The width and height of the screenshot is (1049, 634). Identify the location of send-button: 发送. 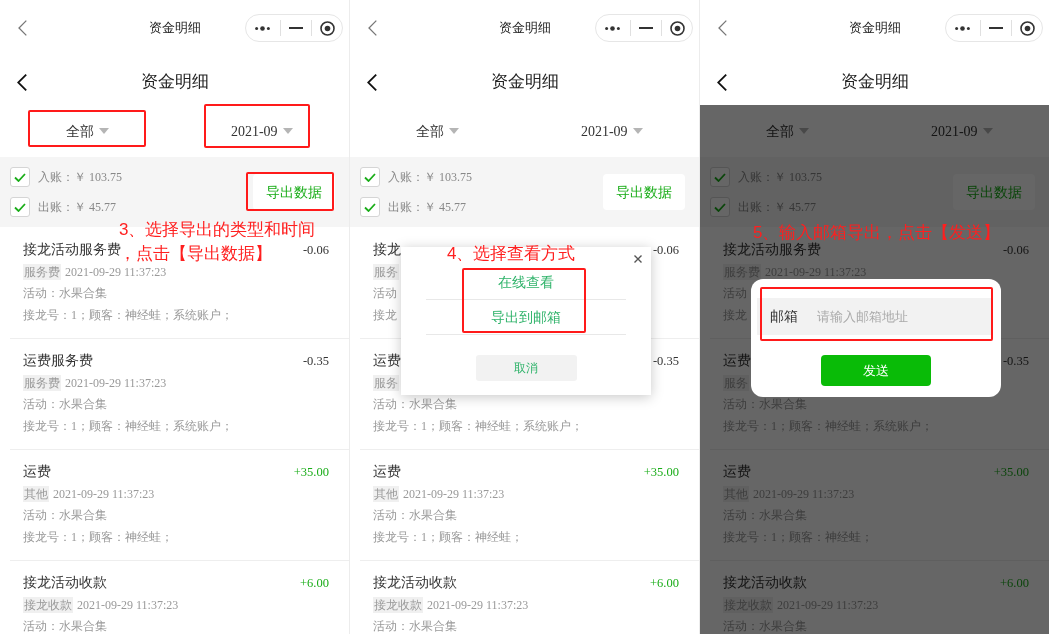
(876, 370).